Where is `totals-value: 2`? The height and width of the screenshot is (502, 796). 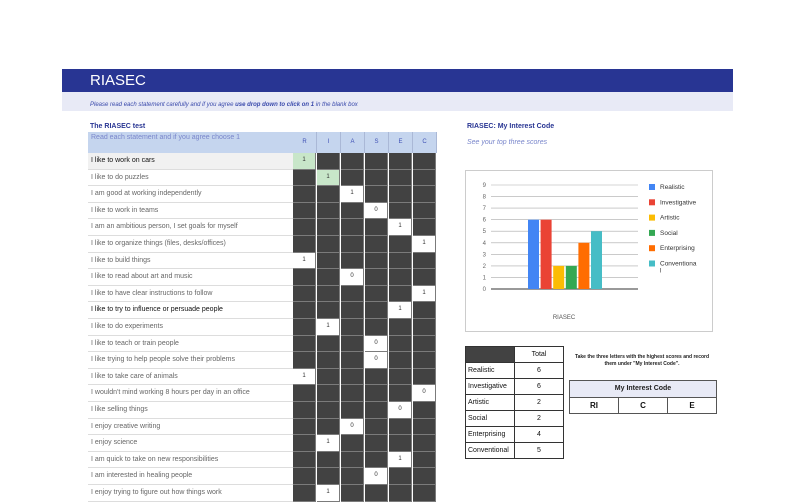 totals-value: 2 is located at coordinates (539, 418).